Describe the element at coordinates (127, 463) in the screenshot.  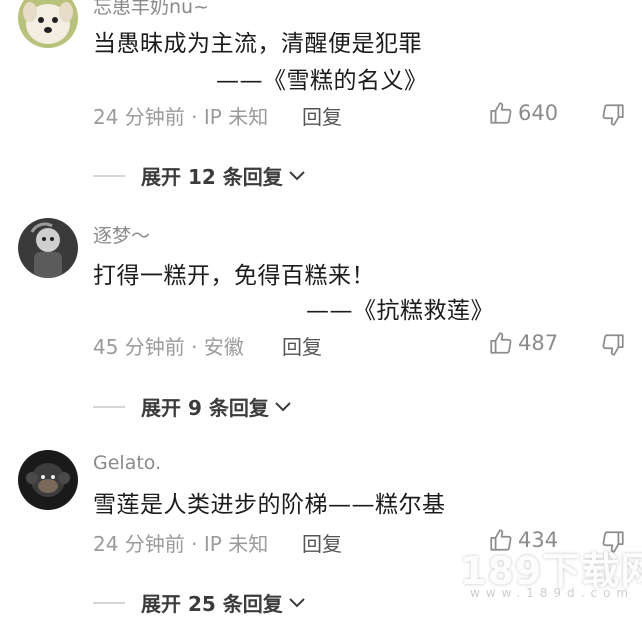
I see `username: Gelato.` at that location.